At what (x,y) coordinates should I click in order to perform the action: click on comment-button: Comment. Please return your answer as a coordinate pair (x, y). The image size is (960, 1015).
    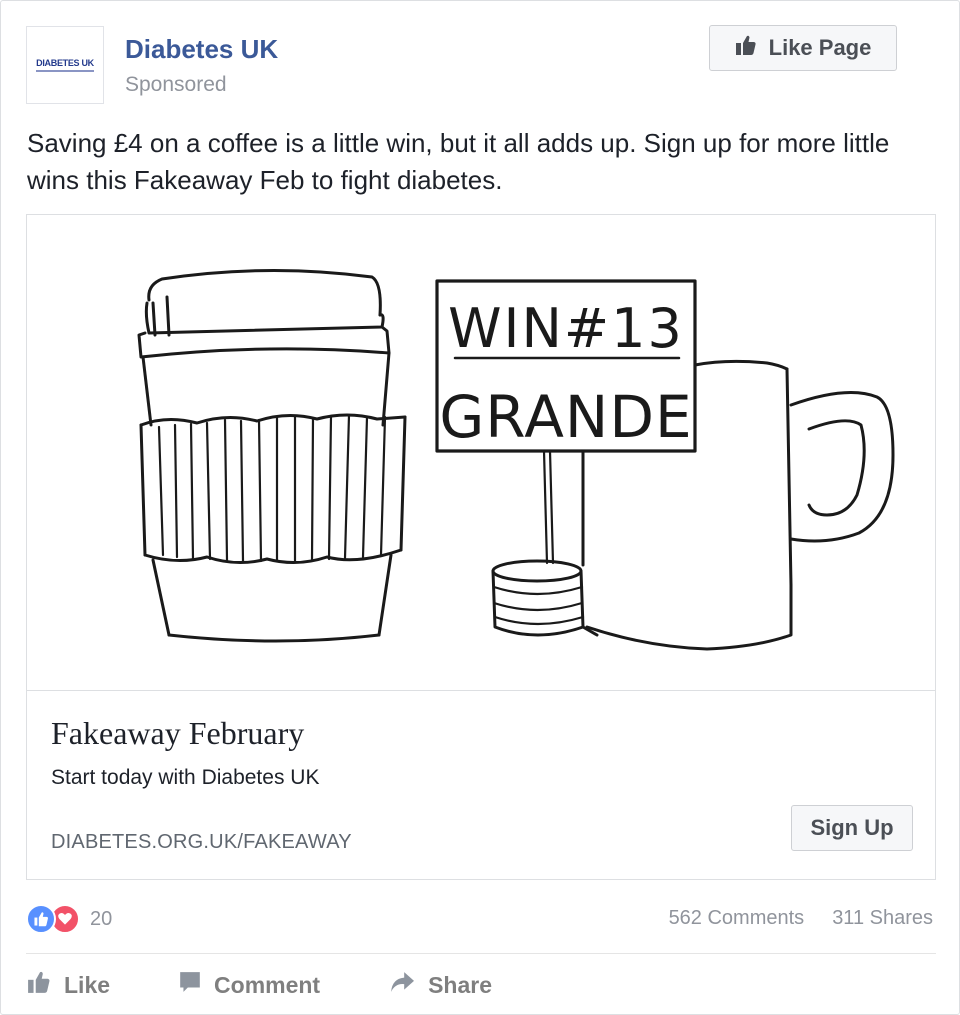
    Looking at the image, I should click on (249, 985).